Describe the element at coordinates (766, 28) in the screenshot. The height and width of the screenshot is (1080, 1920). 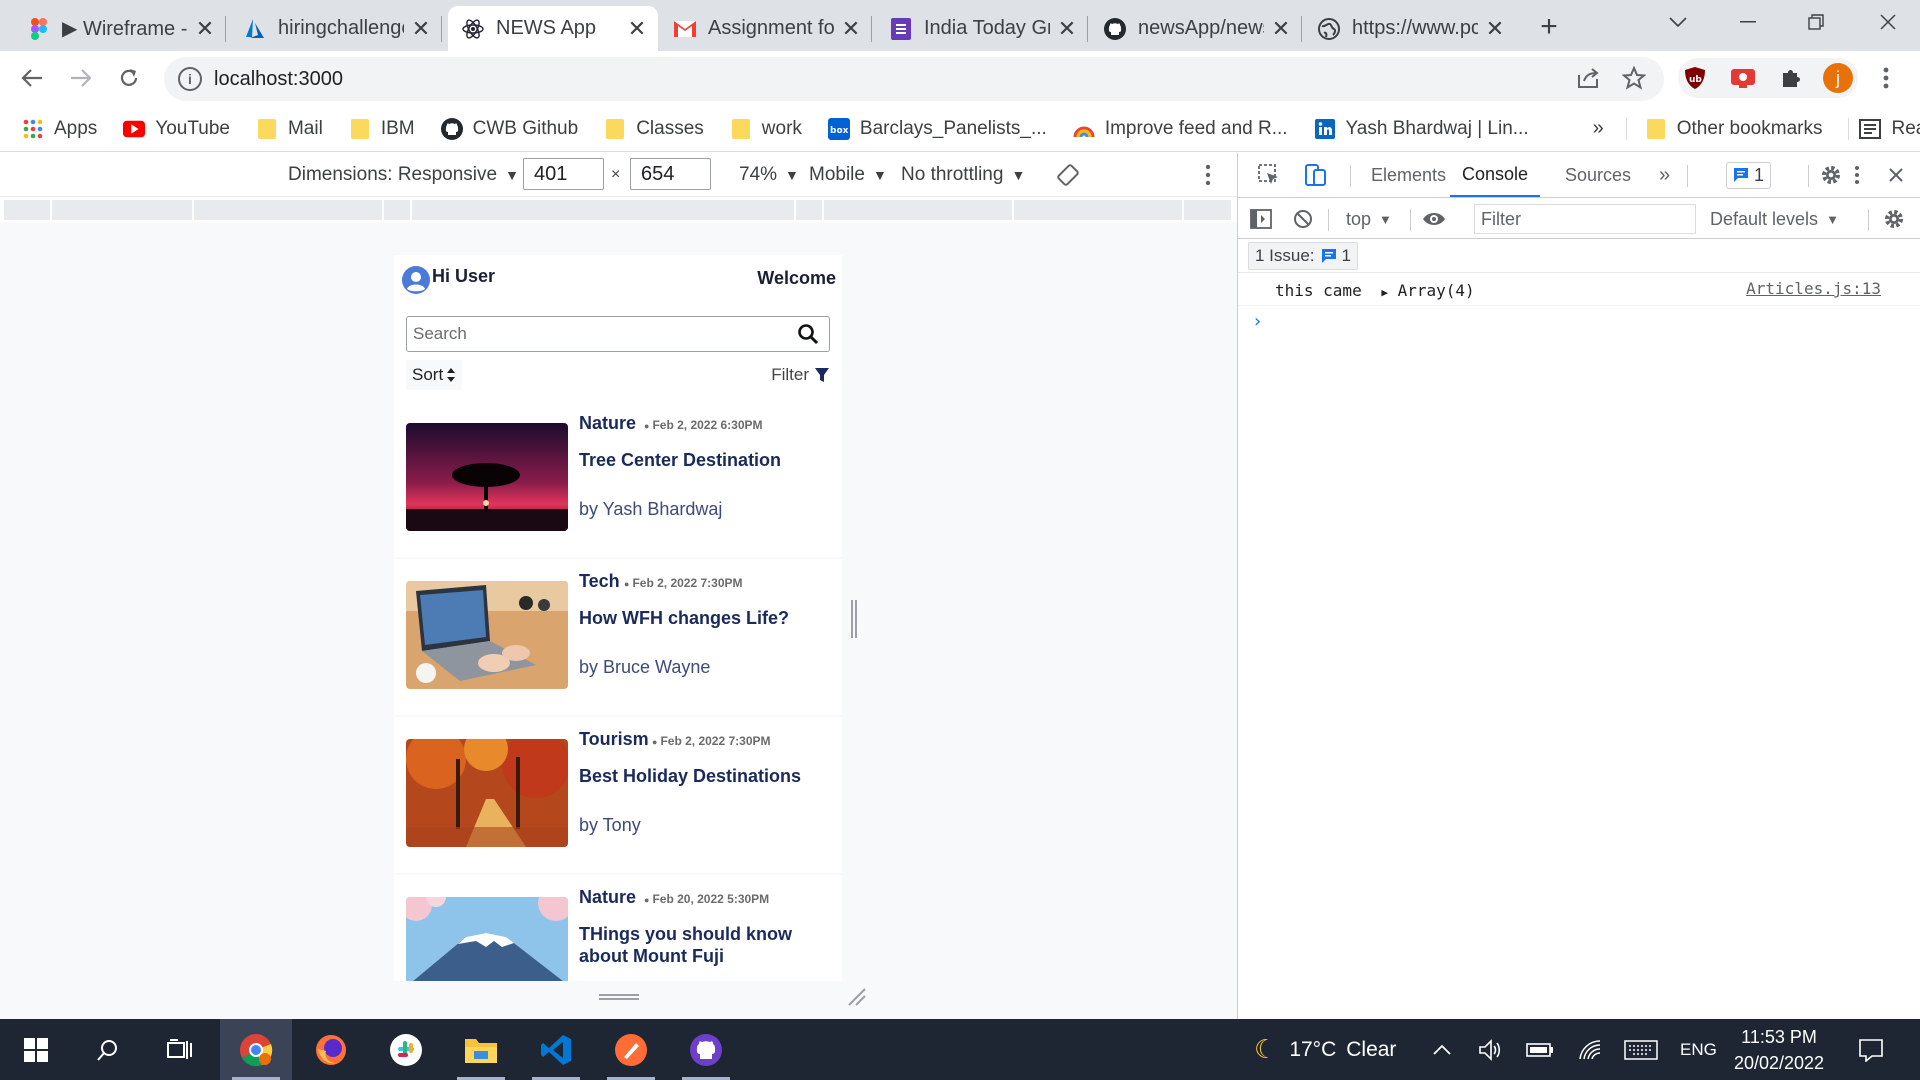
I see `tab-assignment: Assignment fo ✕` at that location.